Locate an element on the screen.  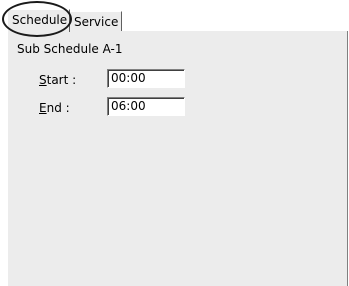
tab-service-label: Service is located at coordinates (96, 22).